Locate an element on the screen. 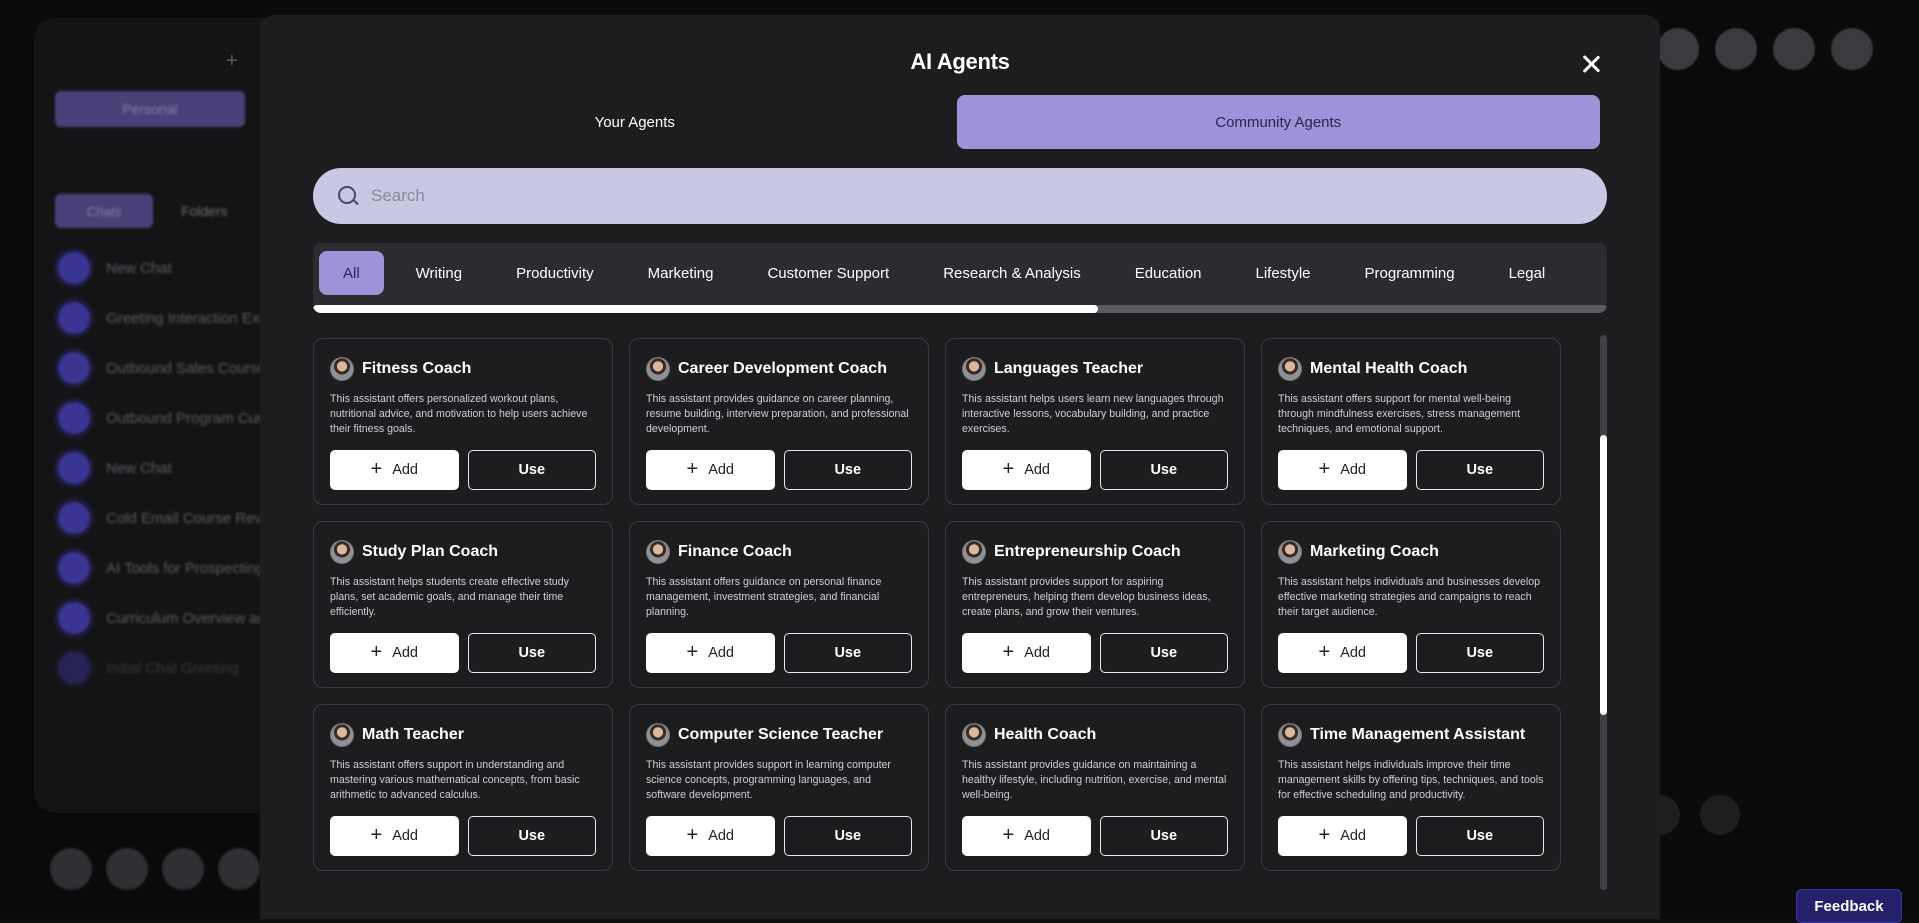  agent-name: Computer Science Teacher is located at coordinates (780, 735).